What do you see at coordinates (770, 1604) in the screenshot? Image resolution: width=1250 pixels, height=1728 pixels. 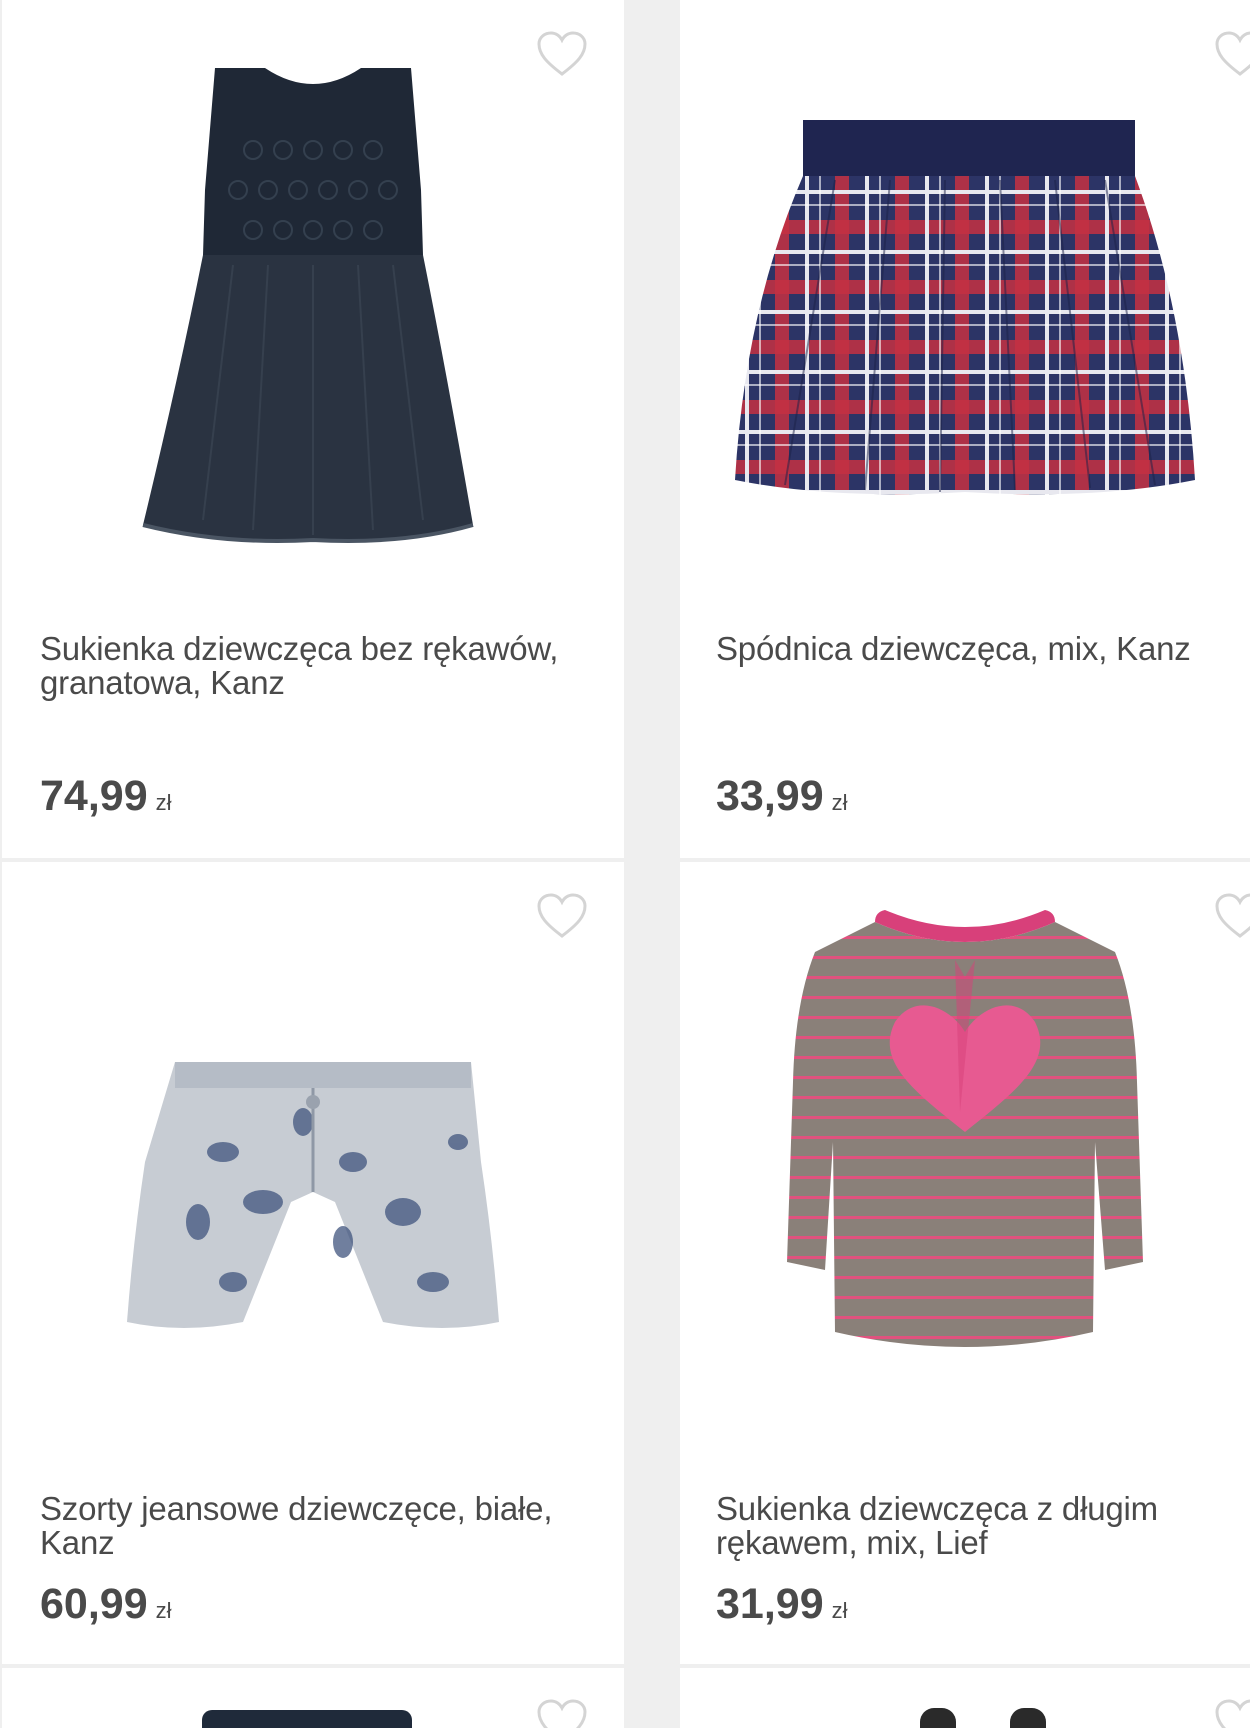 I see `price-amount: 31,99` at bounding box center [770, 1604].